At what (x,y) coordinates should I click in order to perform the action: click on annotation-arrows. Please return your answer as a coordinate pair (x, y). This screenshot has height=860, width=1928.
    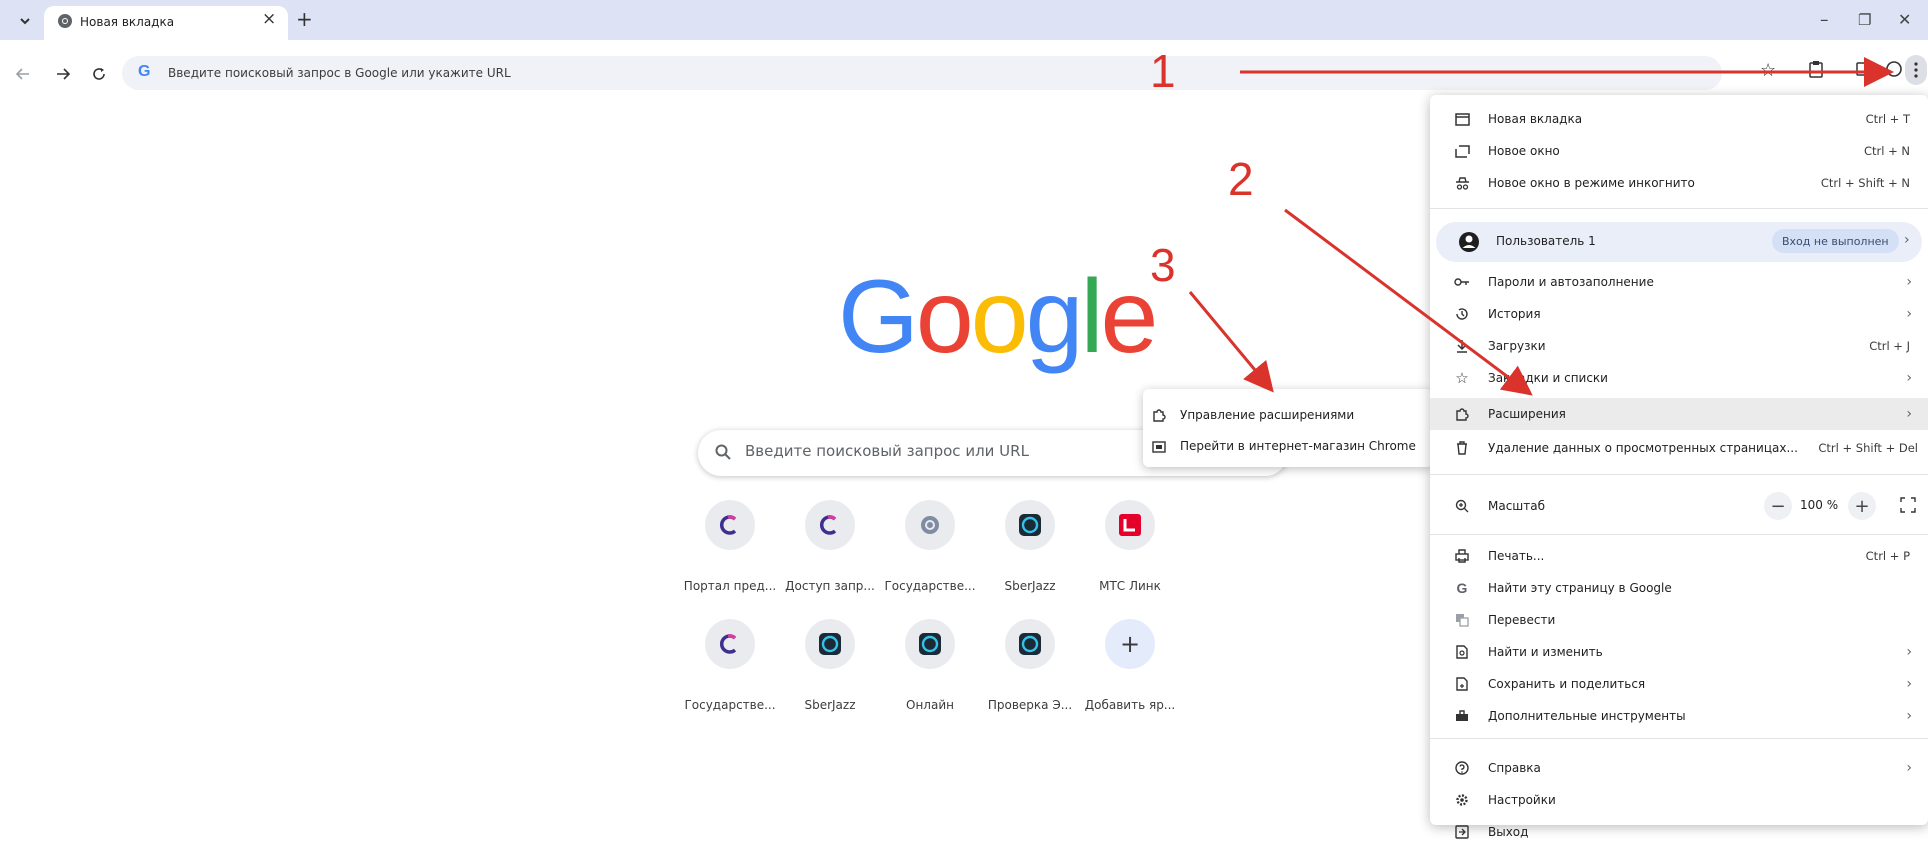
    Looking at the image, I should click on (1541, 226).